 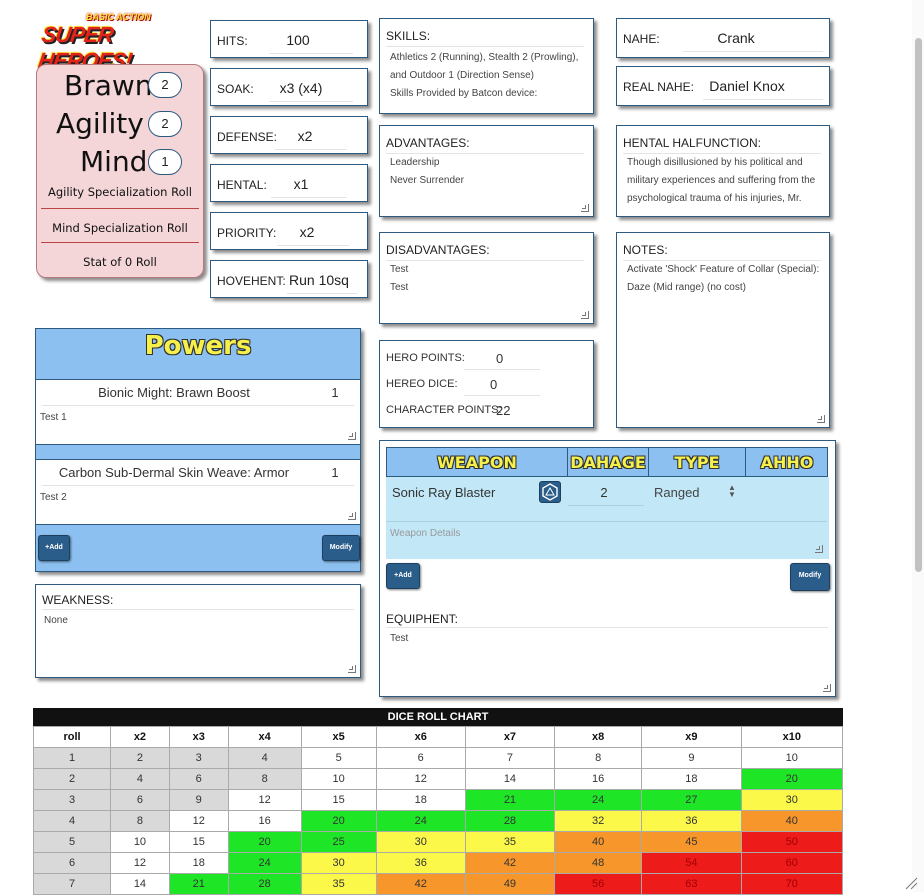 I want to click on dice-chart-cell: 2, so click(x=140, y=758).